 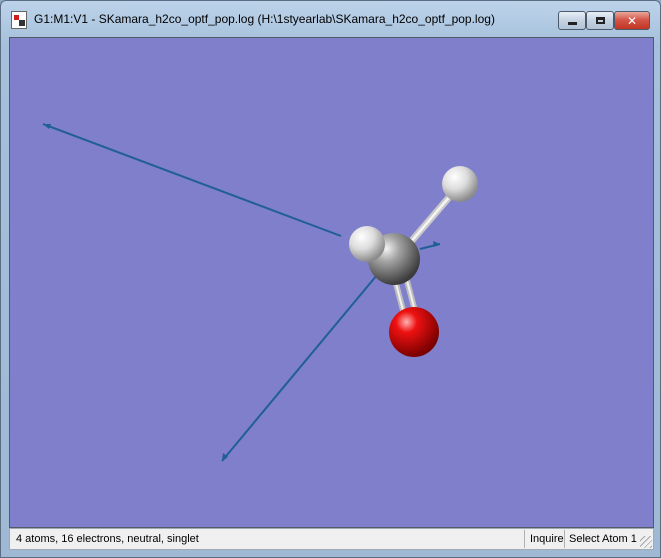 What do you see at coordinates (367, 244) in the screenshot?
I see `atom-hydrogen-front` at bounding box center [367, 244].